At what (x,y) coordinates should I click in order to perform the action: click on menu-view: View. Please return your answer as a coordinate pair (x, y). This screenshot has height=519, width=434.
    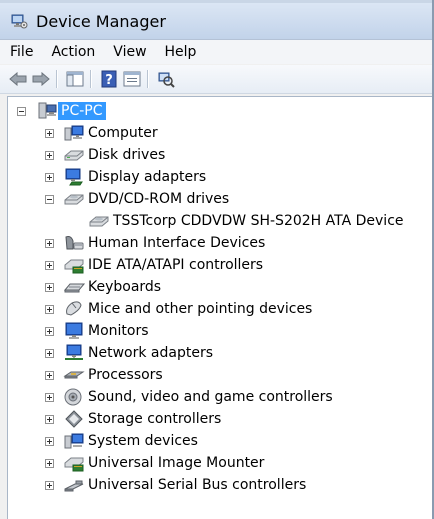
    Looking at the image, I should click on (129, 52).